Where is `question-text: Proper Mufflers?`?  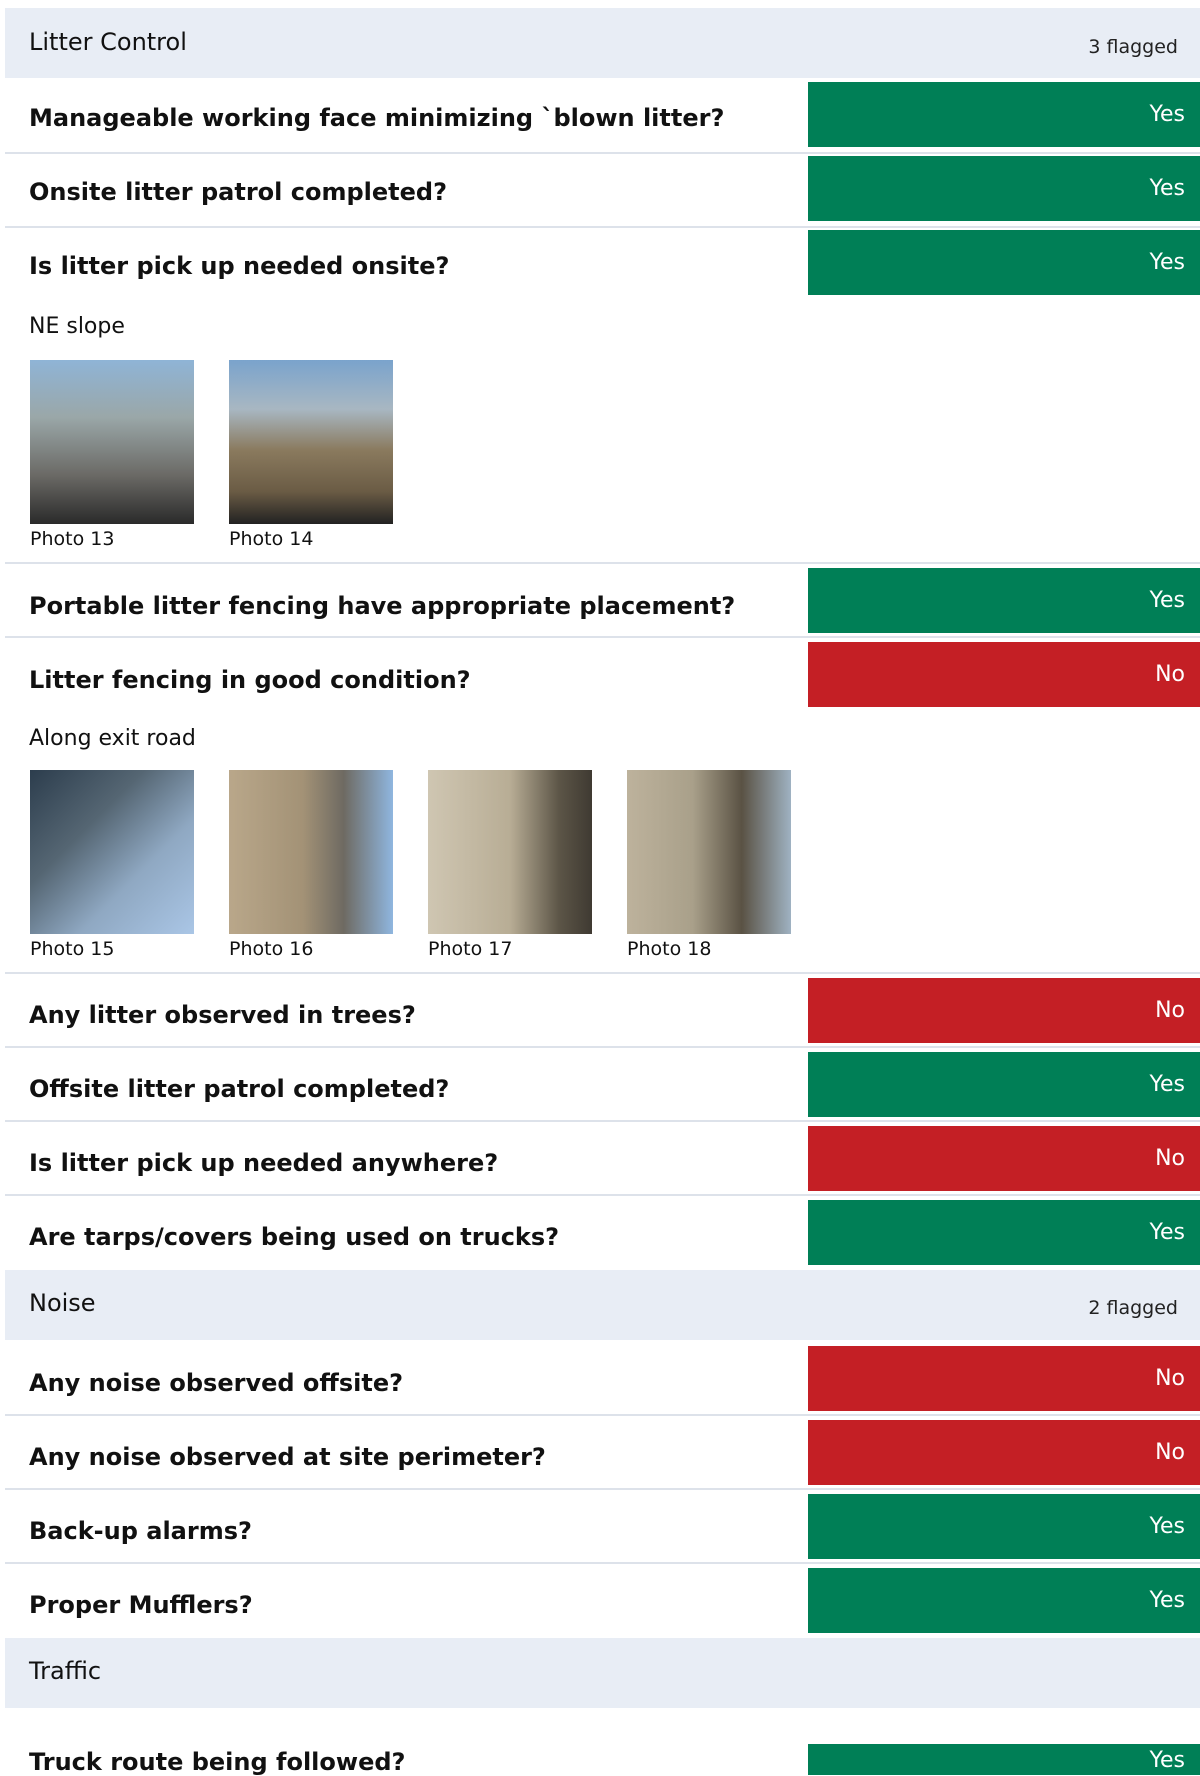 question-text: Proper Mufflers? is located at coordinates (141, 1605).